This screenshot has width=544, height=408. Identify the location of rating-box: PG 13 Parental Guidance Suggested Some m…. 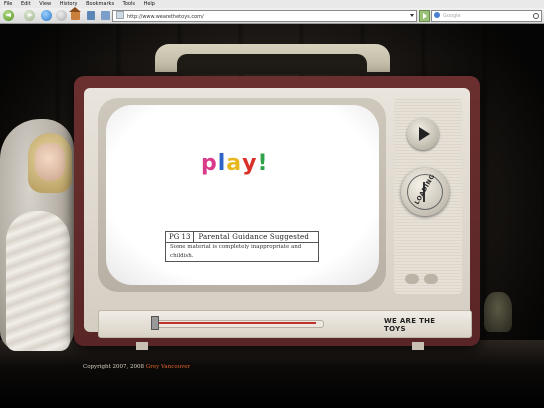
(242, 246).